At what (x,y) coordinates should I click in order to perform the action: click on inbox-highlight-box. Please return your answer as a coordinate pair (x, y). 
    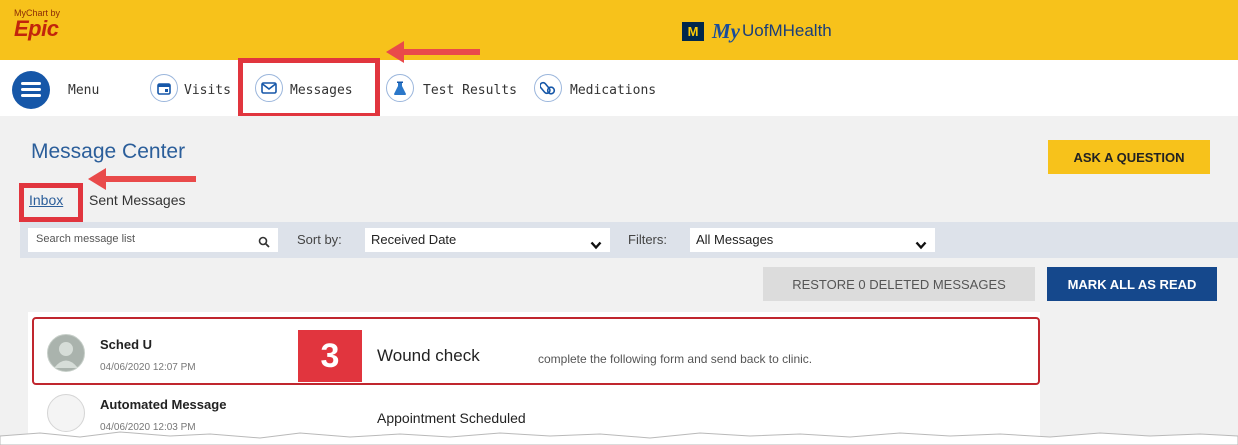
    Looking at the image, I should click on (51, 202).